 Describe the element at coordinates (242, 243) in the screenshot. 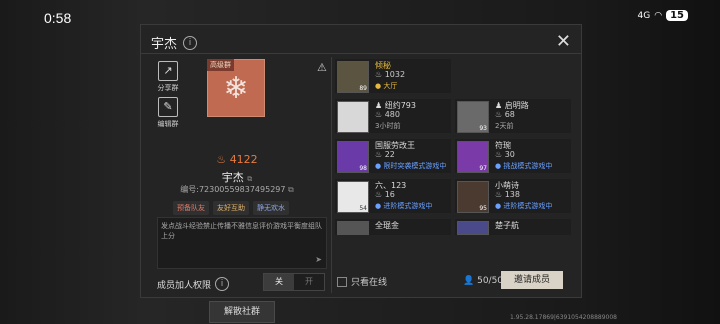

I see `group-description: 发点战斗经验禁止传播不雅信息评价游戏平衡度组队上分 ➤` at that location.